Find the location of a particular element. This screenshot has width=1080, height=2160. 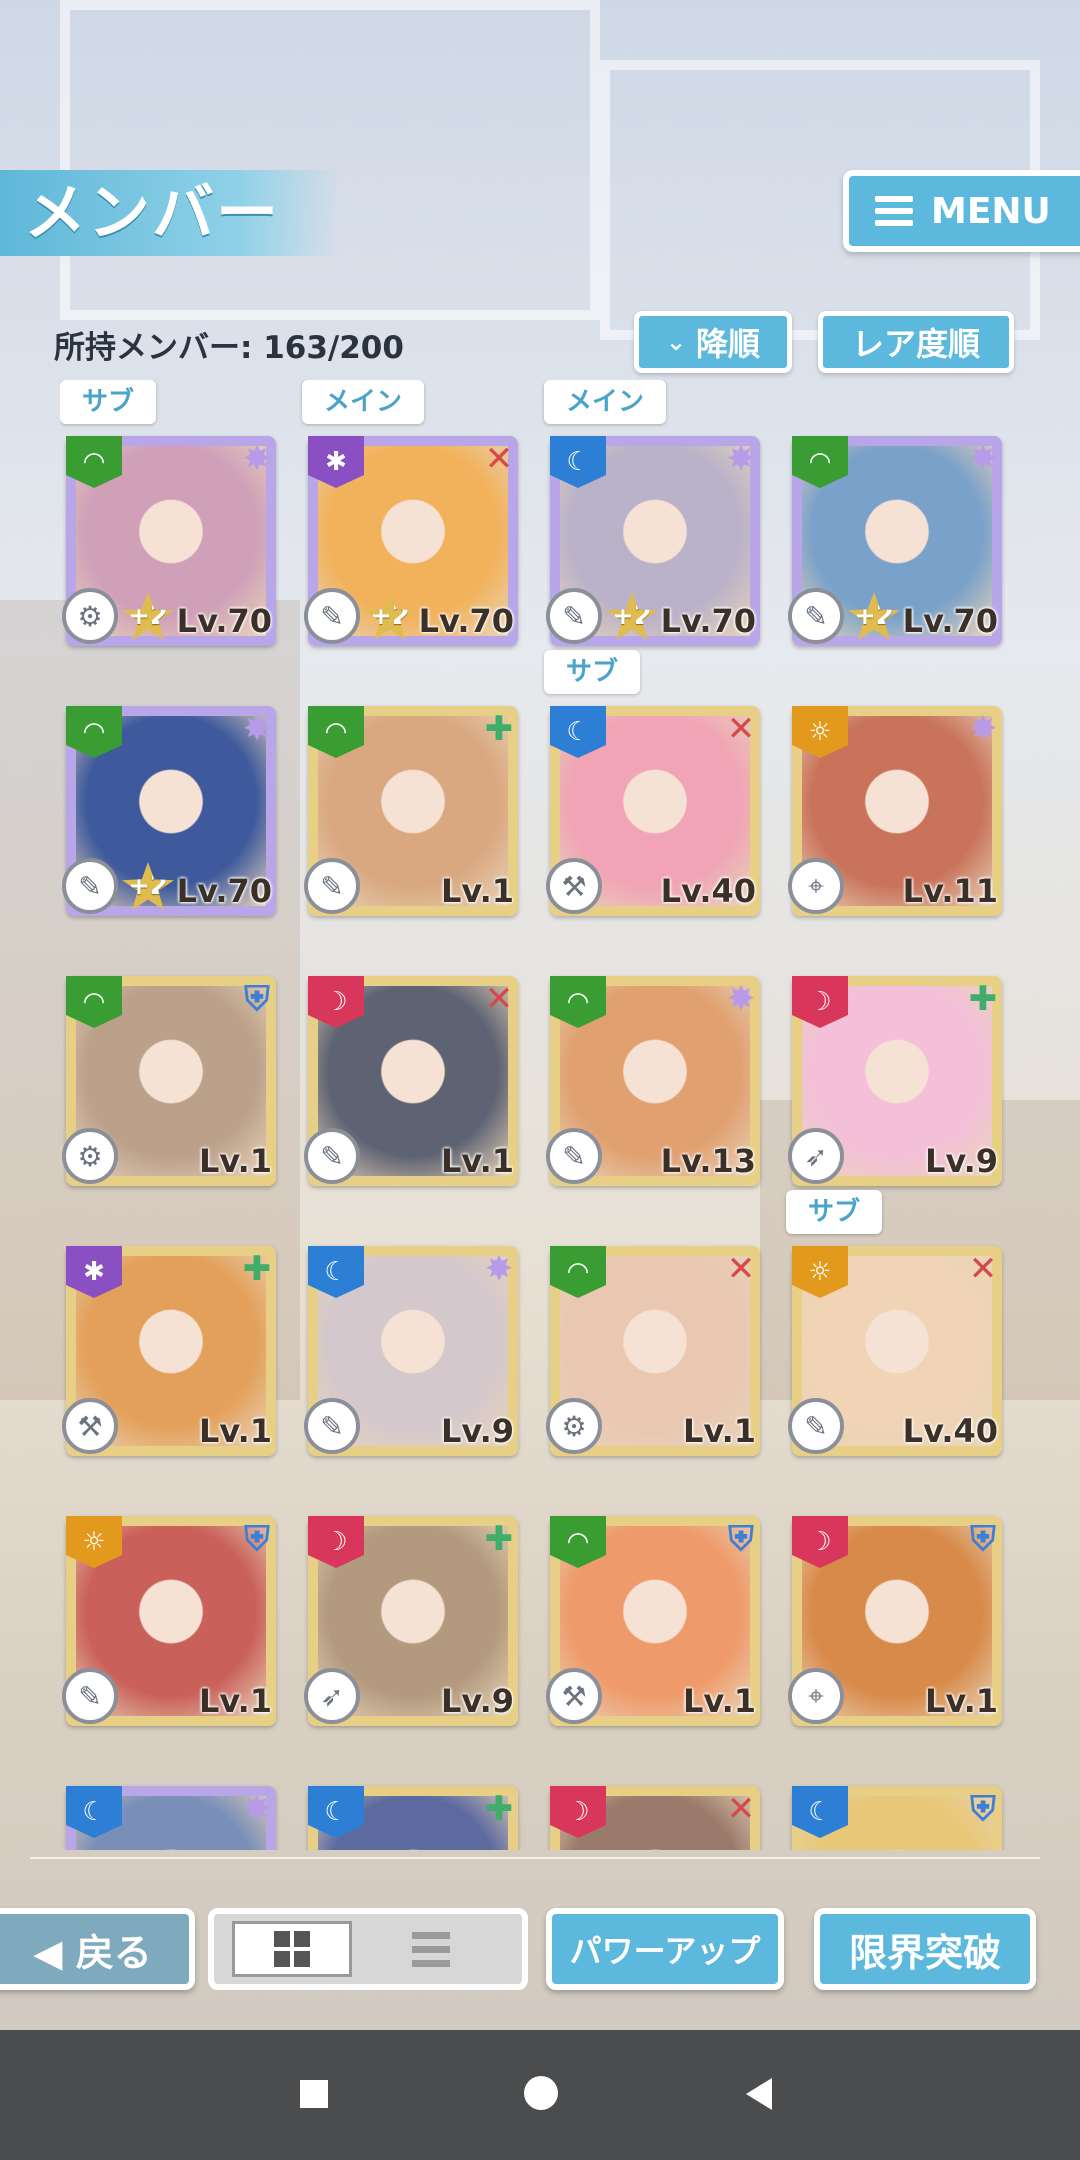

list-view-icon is located at coordinates (431, 1949).